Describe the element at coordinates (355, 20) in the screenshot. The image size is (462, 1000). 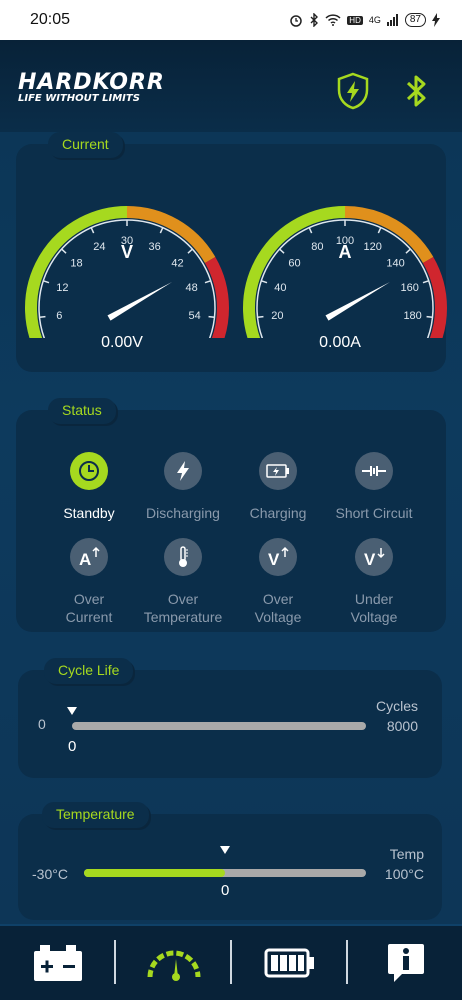
I see `hd-badge: HD` at that location.